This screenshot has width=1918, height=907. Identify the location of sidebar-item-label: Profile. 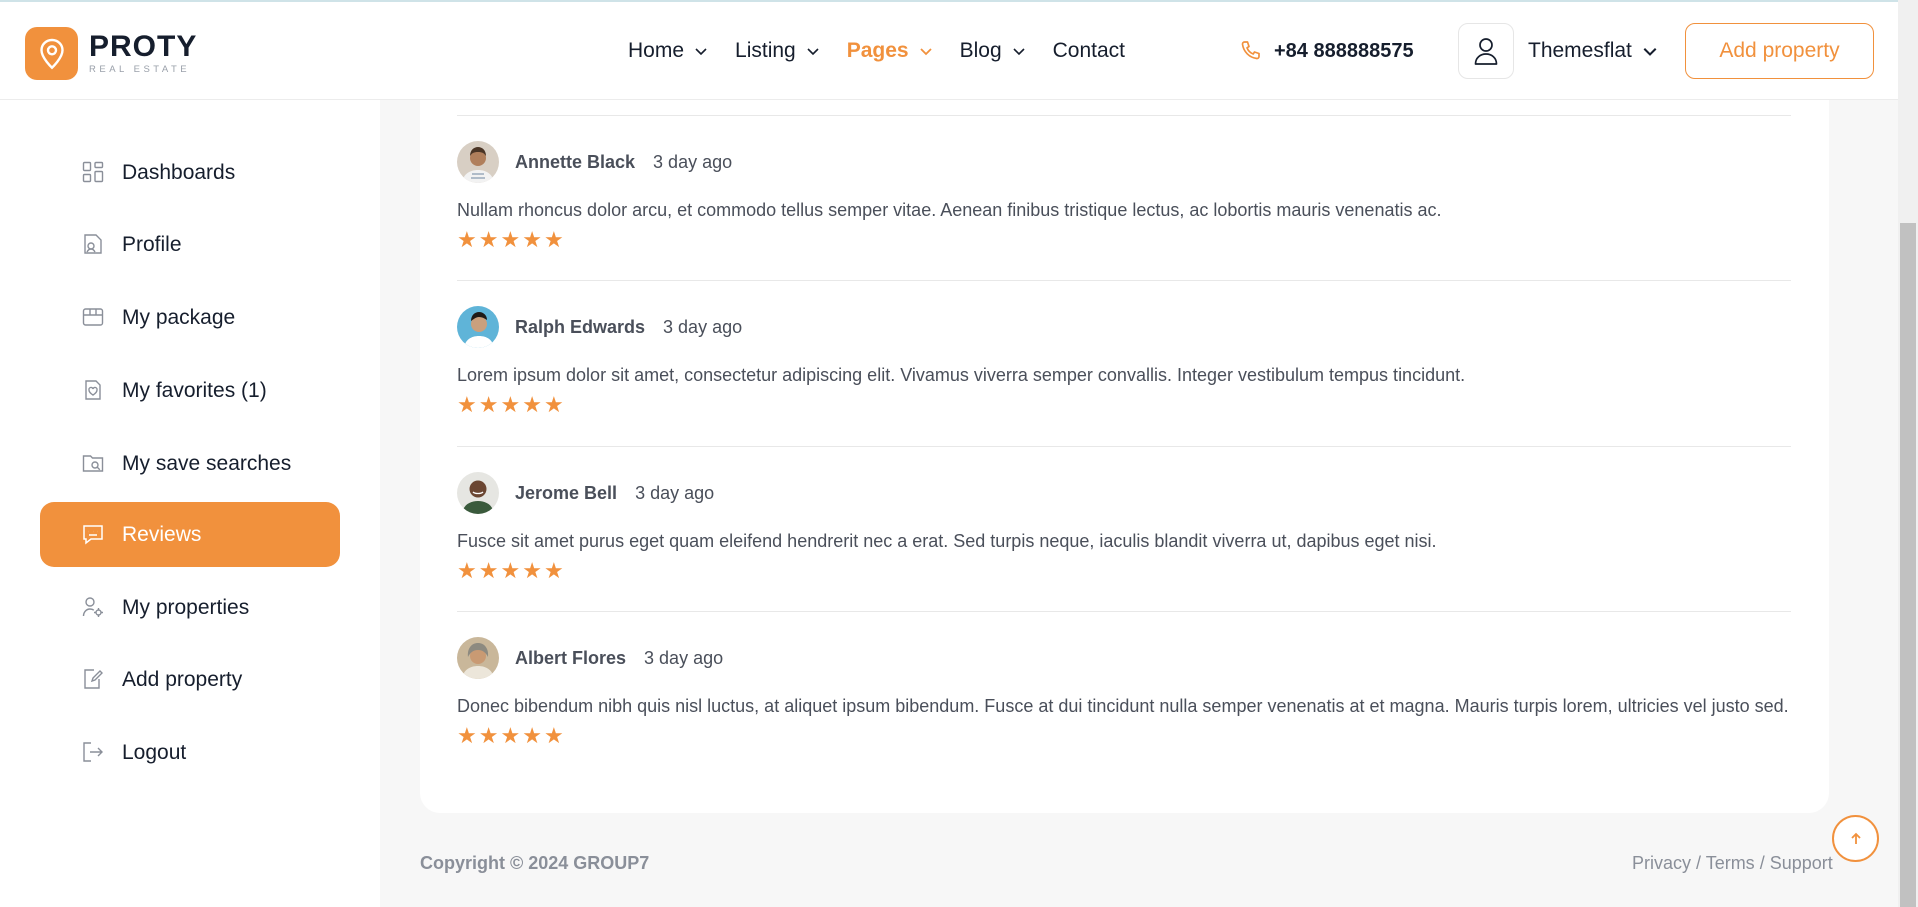
(152, 244).